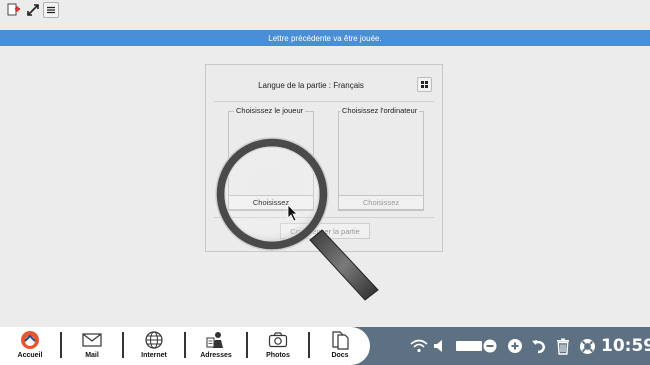 Image resolution: width=650 pixels, height=365 pixels. I want to click on speaker-icon, so click(438, 346).